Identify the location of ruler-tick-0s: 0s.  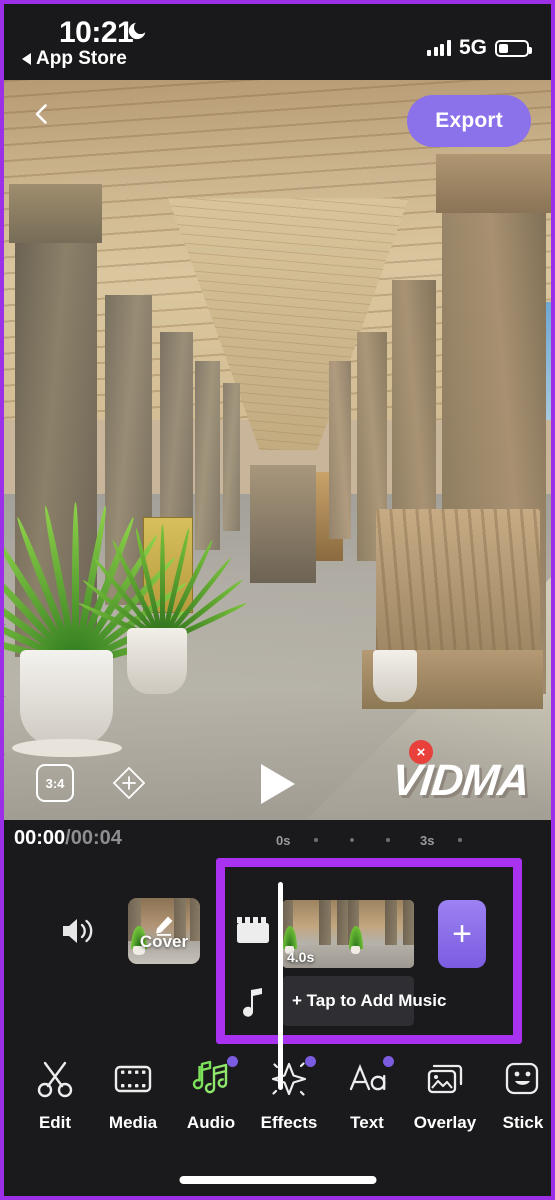
(283, 840).